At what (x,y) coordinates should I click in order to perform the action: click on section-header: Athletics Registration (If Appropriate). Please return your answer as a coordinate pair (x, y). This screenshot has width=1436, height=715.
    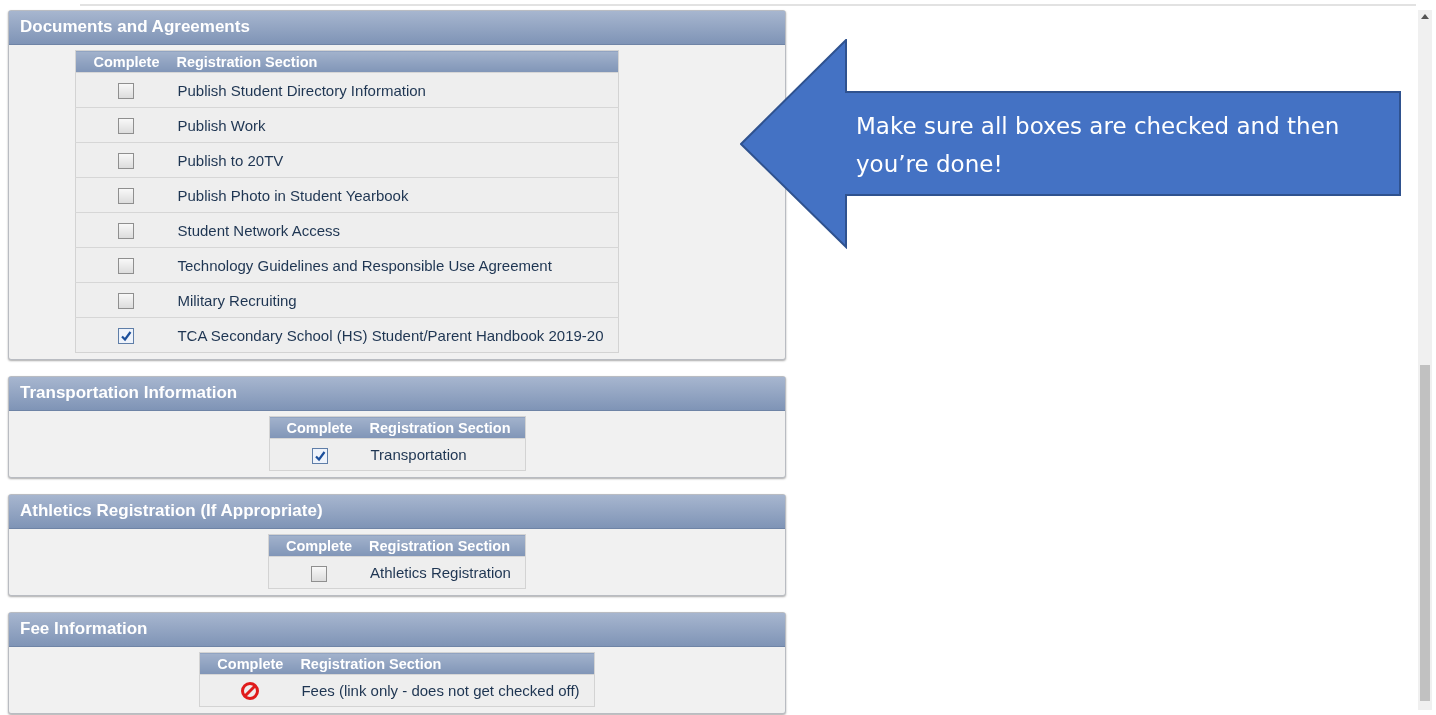
    Looking at the image, I should click on (397, 512).